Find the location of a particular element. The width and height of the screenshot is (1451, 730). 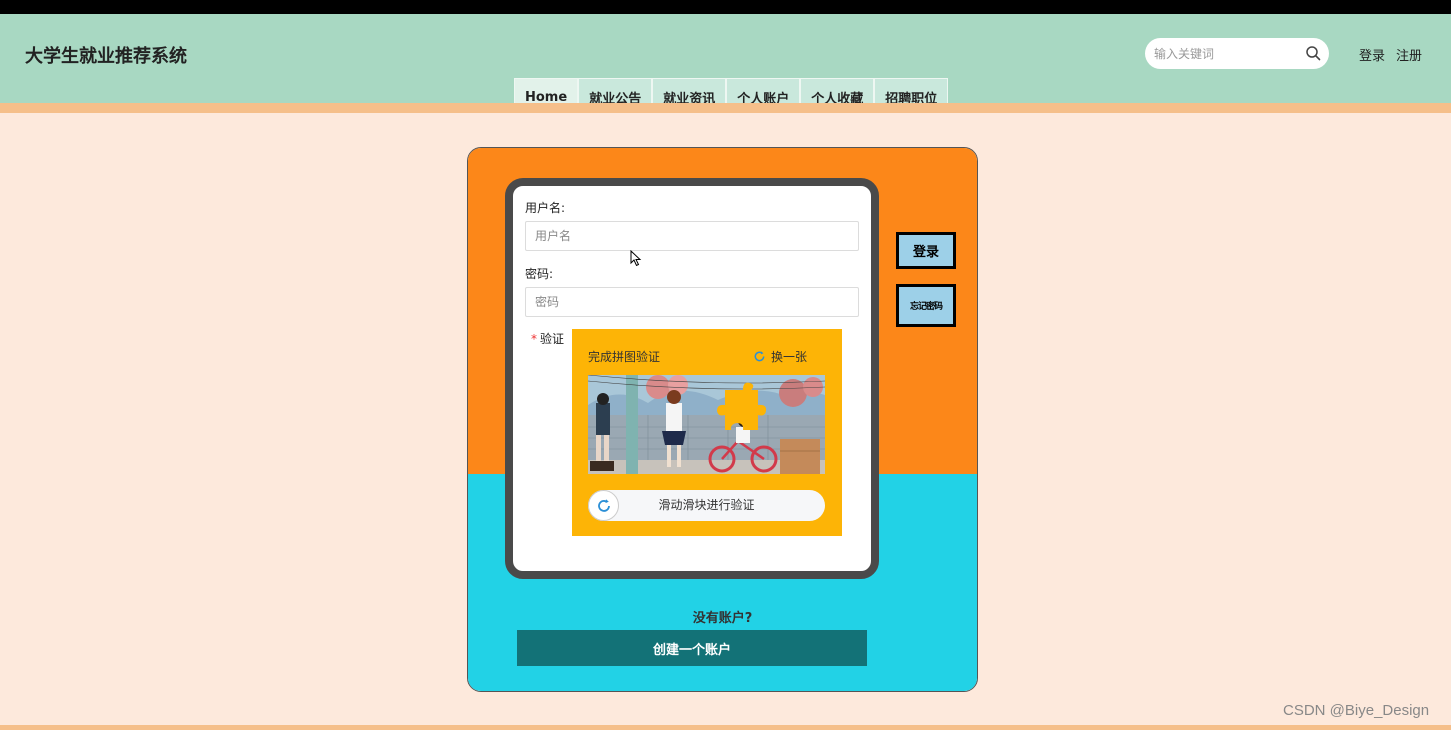

captcha-slider-track: 滑动滑块进行验证 is located at coordinates (706, 505).